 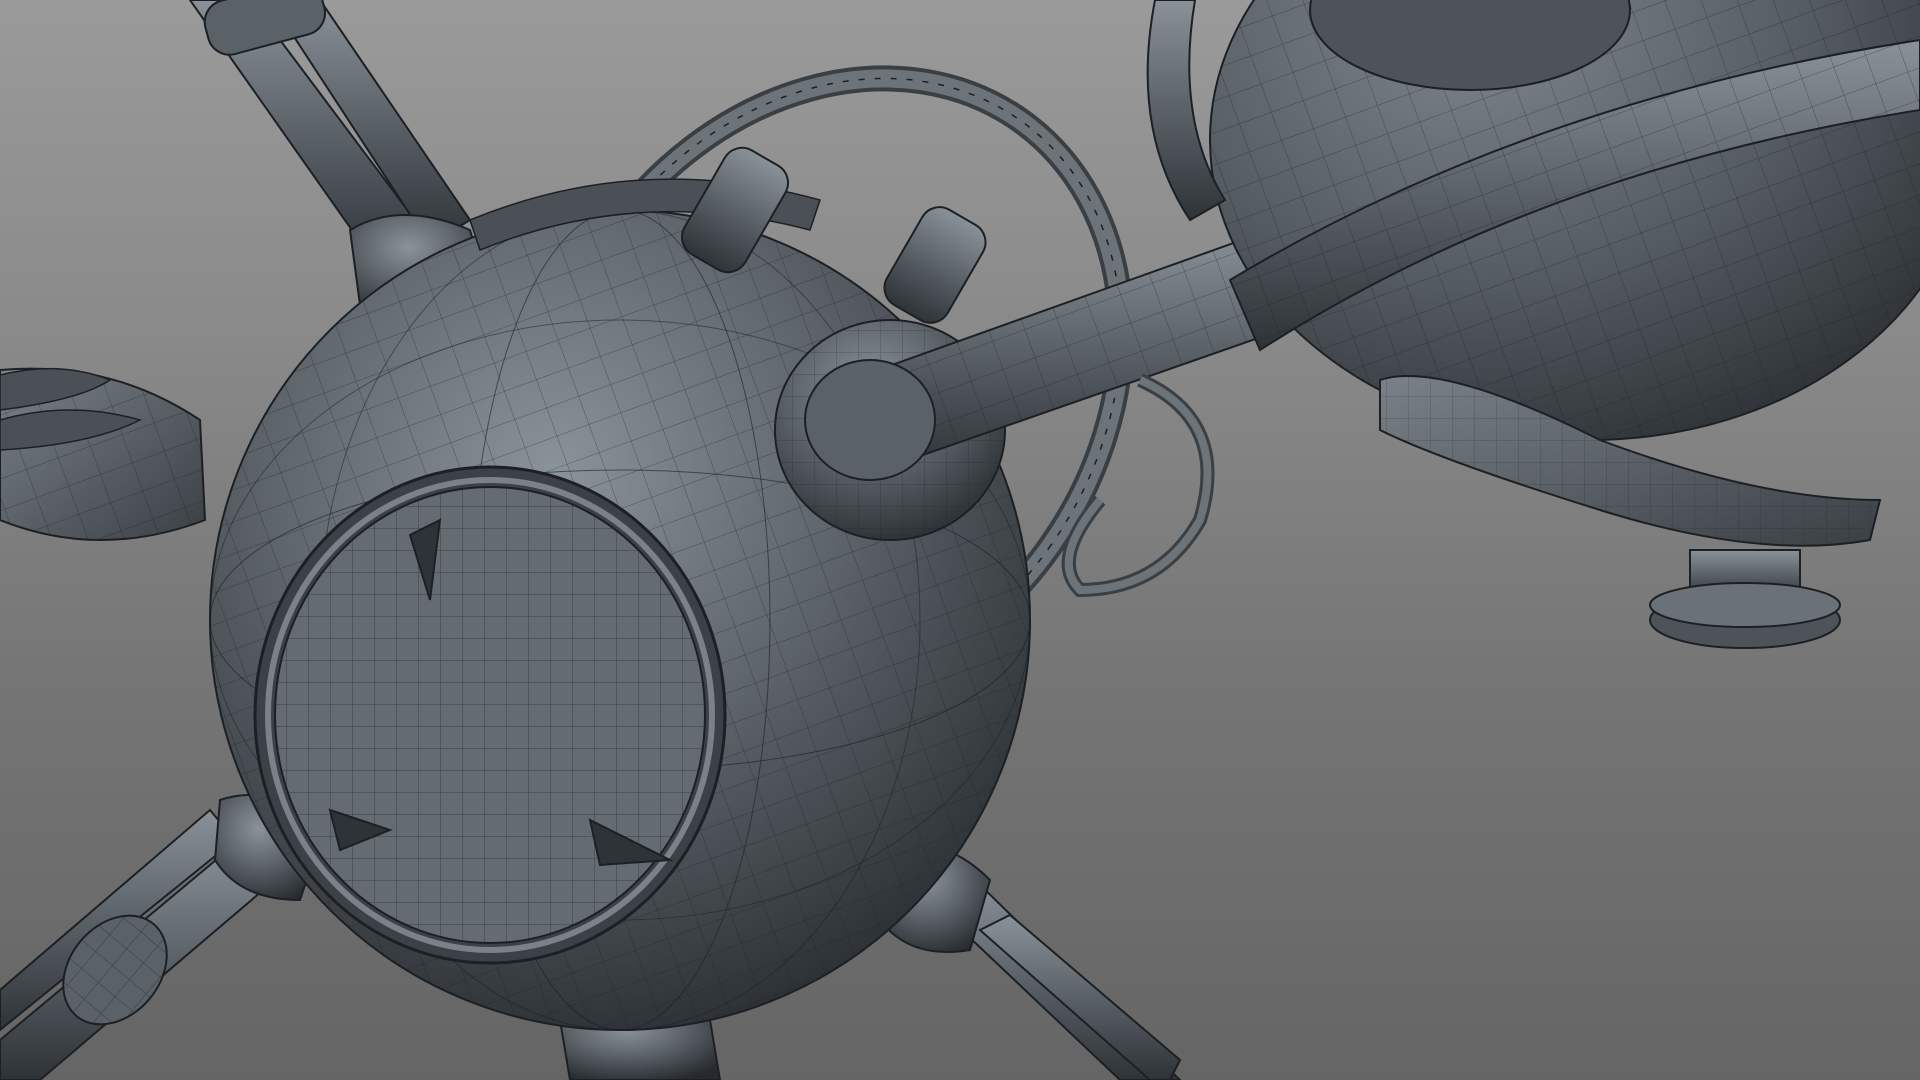 I want to click on left-fins, so click(x=103, y=454).